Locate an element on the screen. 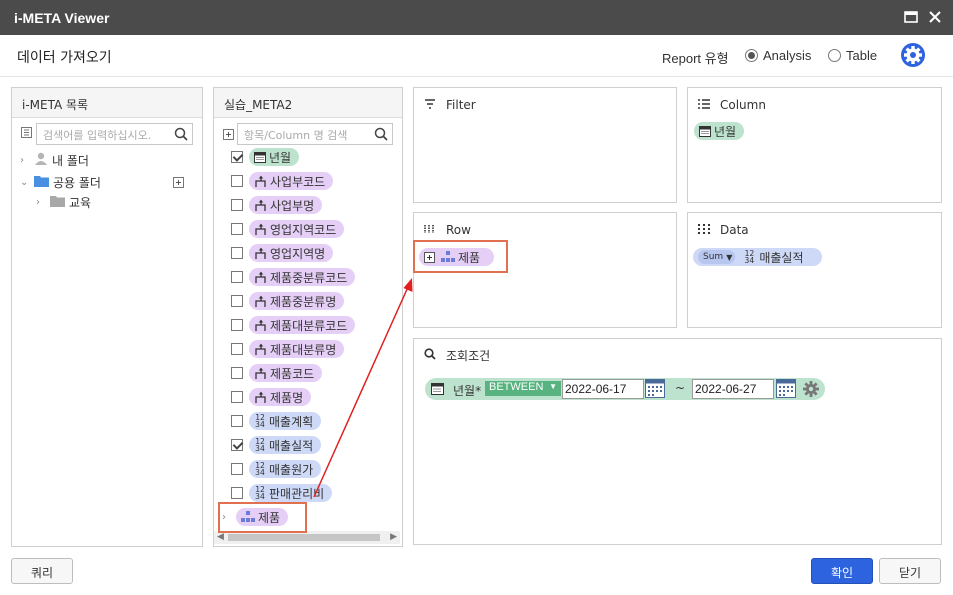 Image resolution: width=953 pixels, height=595 pixels. annotation-arrow is located at coordinates (363, 388).